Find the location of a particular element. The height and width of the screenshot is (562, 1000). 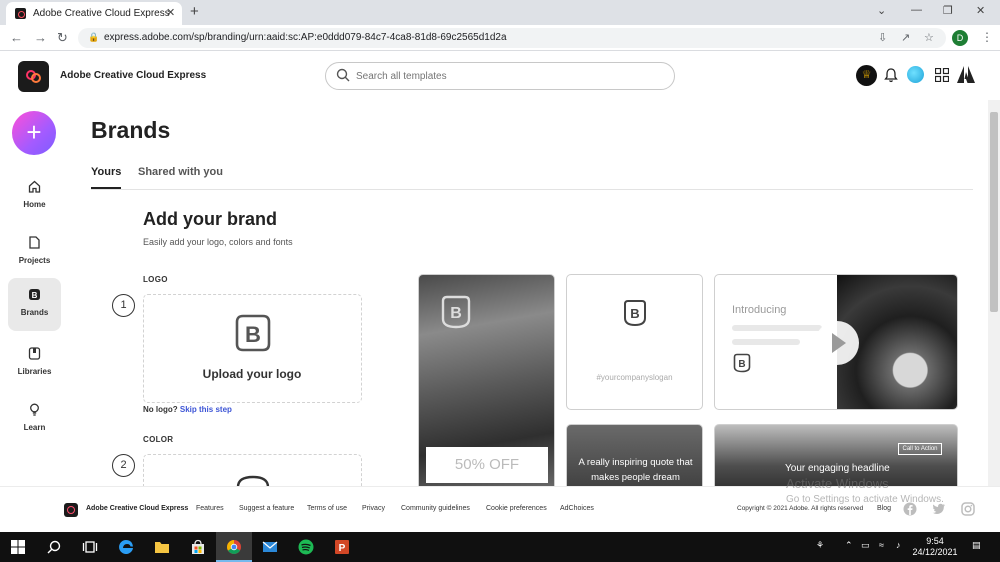

slogan-text: #yourcompanyslogan is located at coordinates (634, 377).